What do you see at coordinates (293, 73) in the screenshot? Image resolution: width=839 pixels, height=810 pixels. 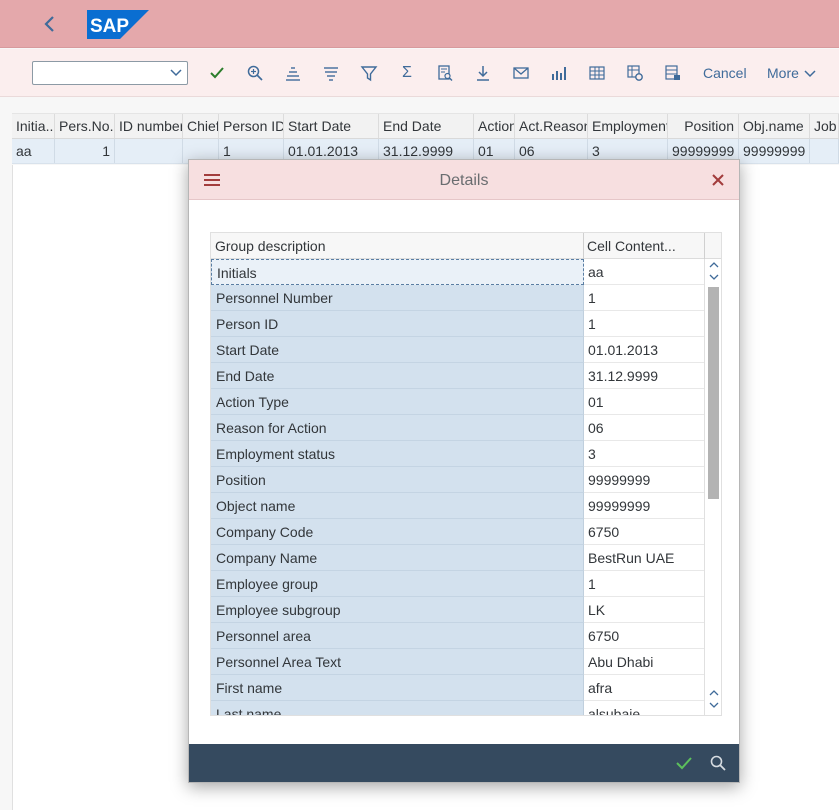 I see `sort-ascending-button` at bounding box center [293, 73].